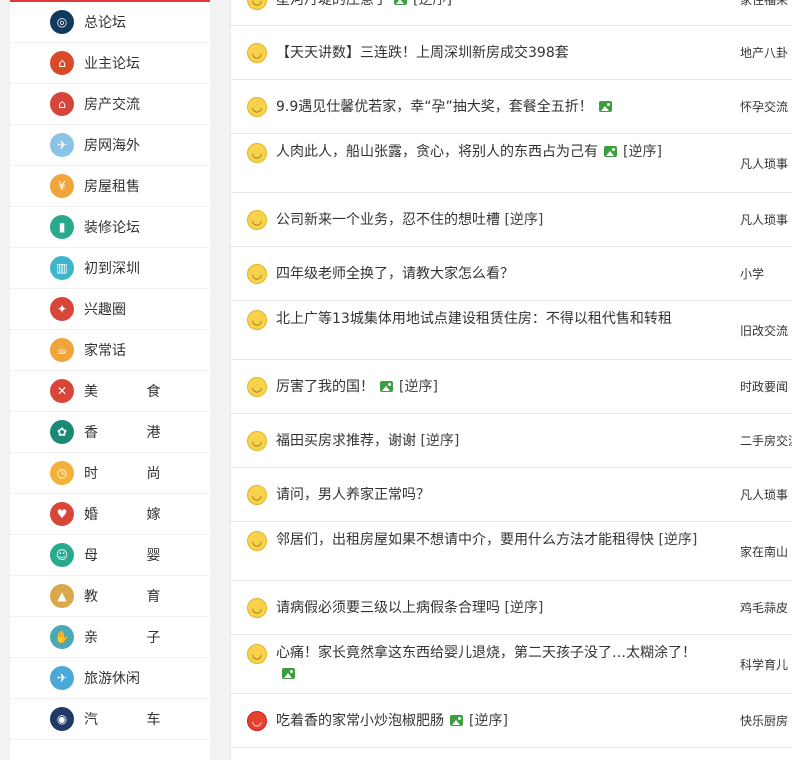  What do you see at coordinates (766, 552) in the screenshot?
I see `topic-forum: 家在南山` at bounding box center [766, 552].